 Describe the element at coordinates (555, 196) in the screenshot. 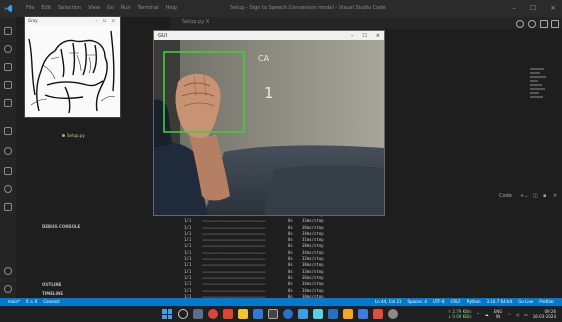

I see `panel-close-icon: ×` at that location.